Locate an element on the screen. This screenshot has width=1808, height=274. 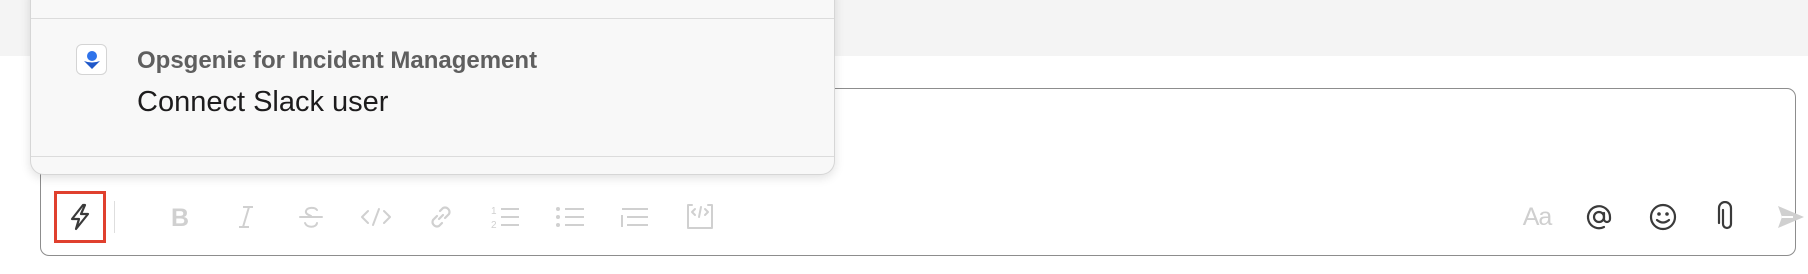
emoji-icon is located at coordinates (1663, 217).